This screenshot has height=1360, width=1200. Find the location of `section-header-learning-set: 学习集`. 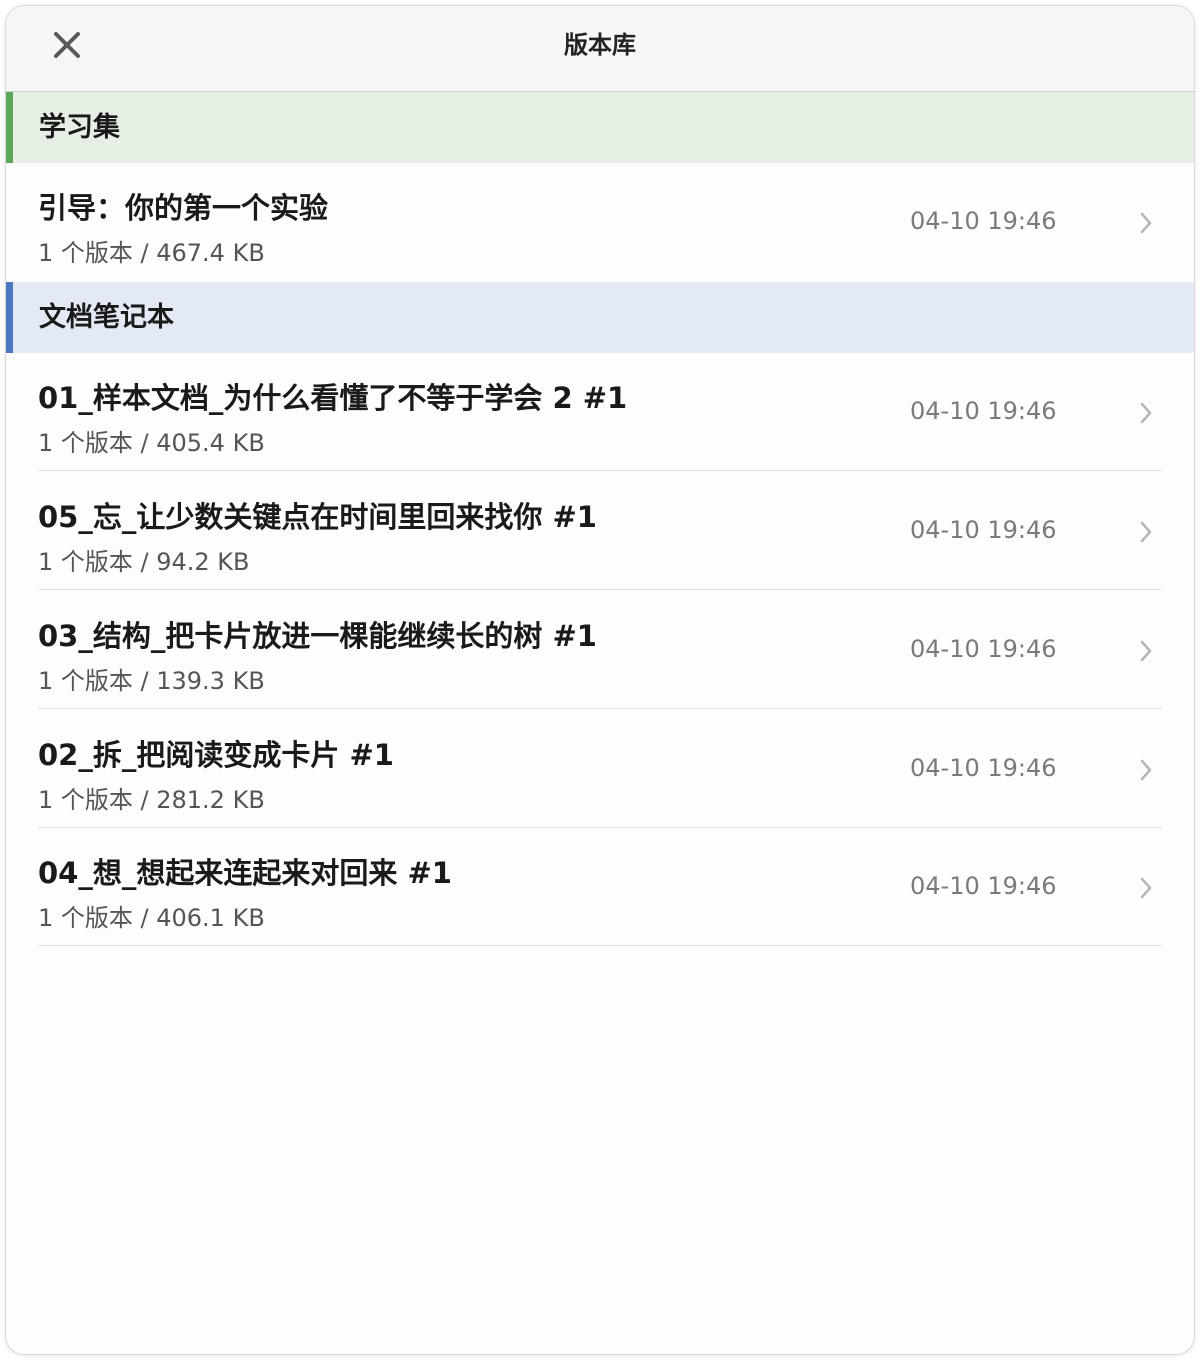

section-header-learning-set: 学习集 is located at coordinates (600, 127).